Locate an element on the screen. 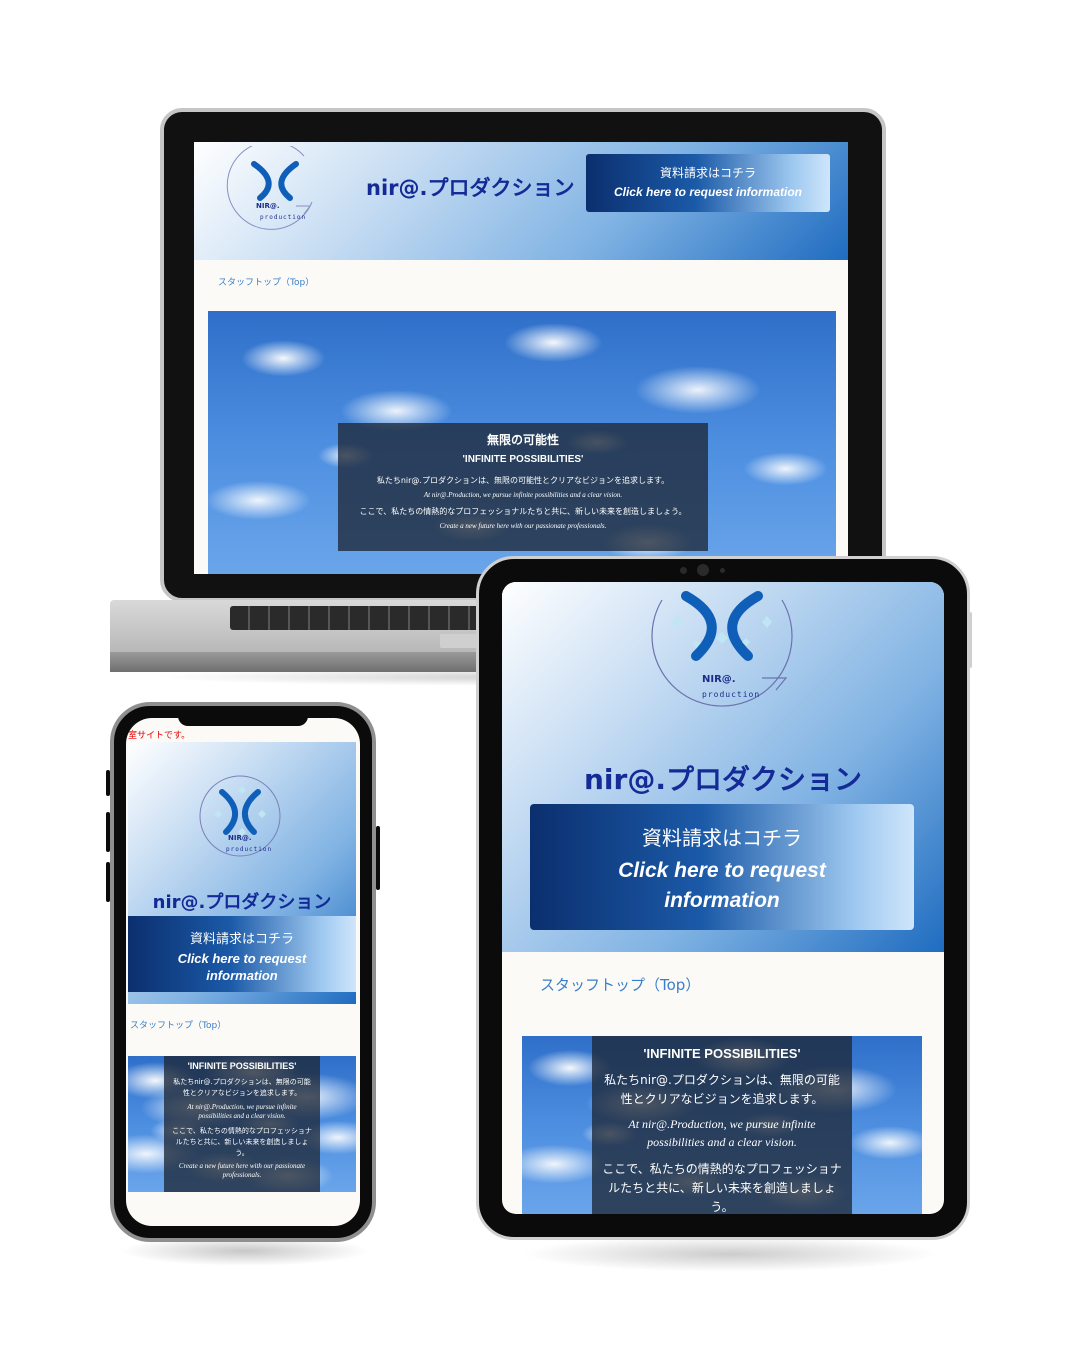 The width and height of the screenshot is (1080, 1350). tablet-site-title: nir@.プロダクション is located at coordinates (723, 778).